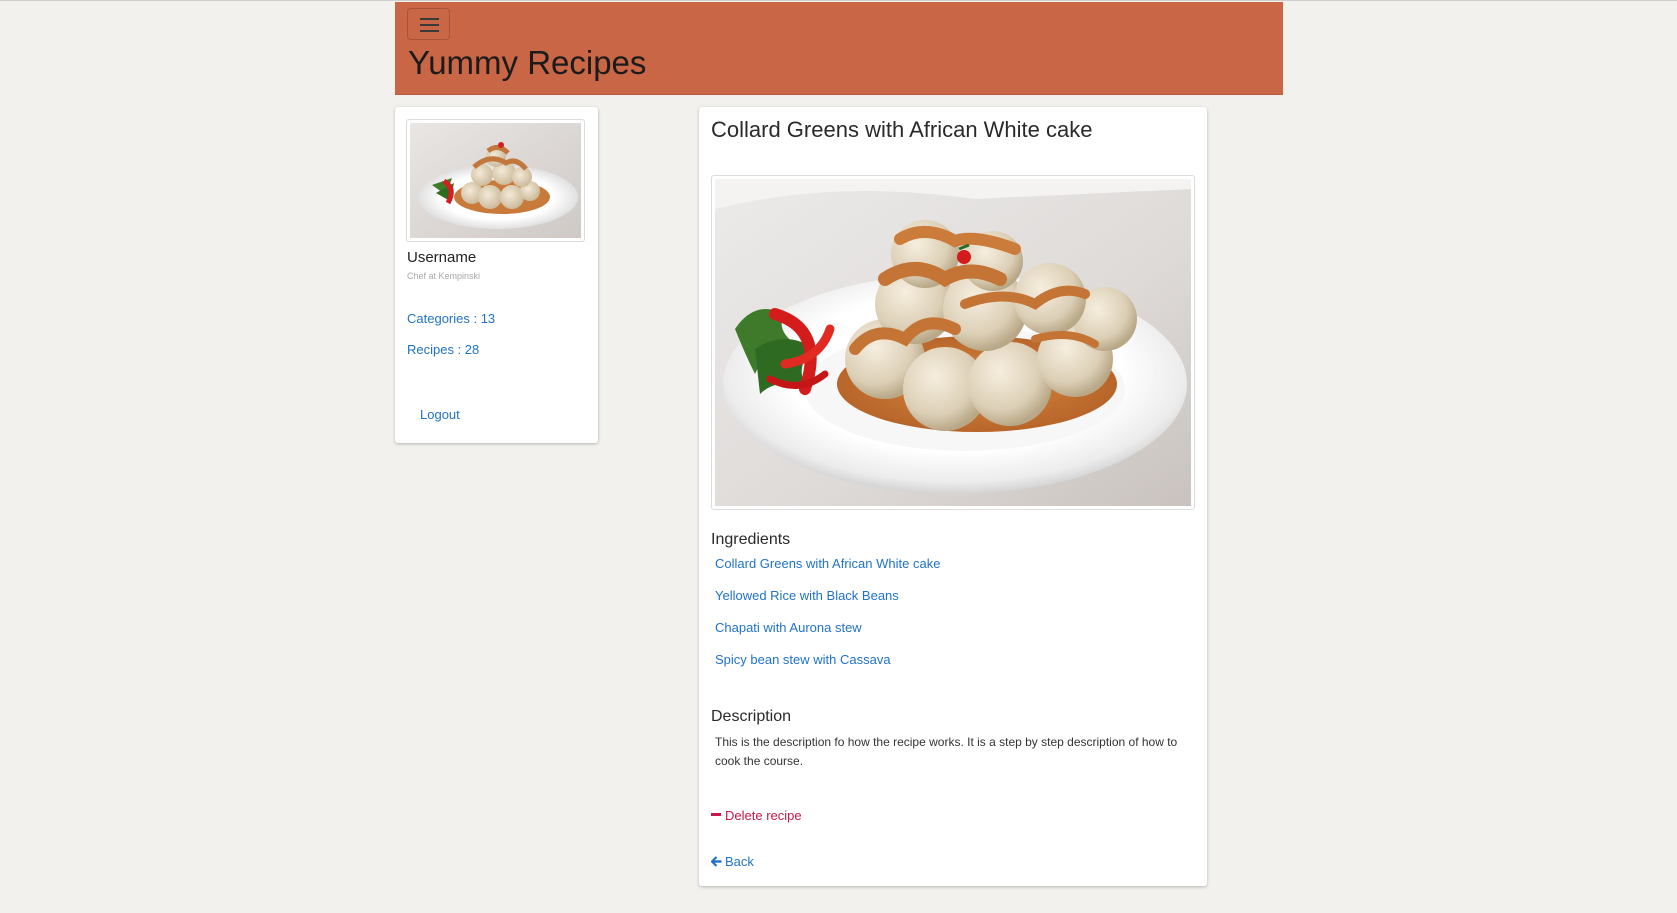 Image resolution: width=1677 pixels, height=913 pixels. What do you see at coordinates (803, 659) in the screenshot?
I see `ingredient-link: Spicy bean stew with Cassava` at bounding box center [803, 659].